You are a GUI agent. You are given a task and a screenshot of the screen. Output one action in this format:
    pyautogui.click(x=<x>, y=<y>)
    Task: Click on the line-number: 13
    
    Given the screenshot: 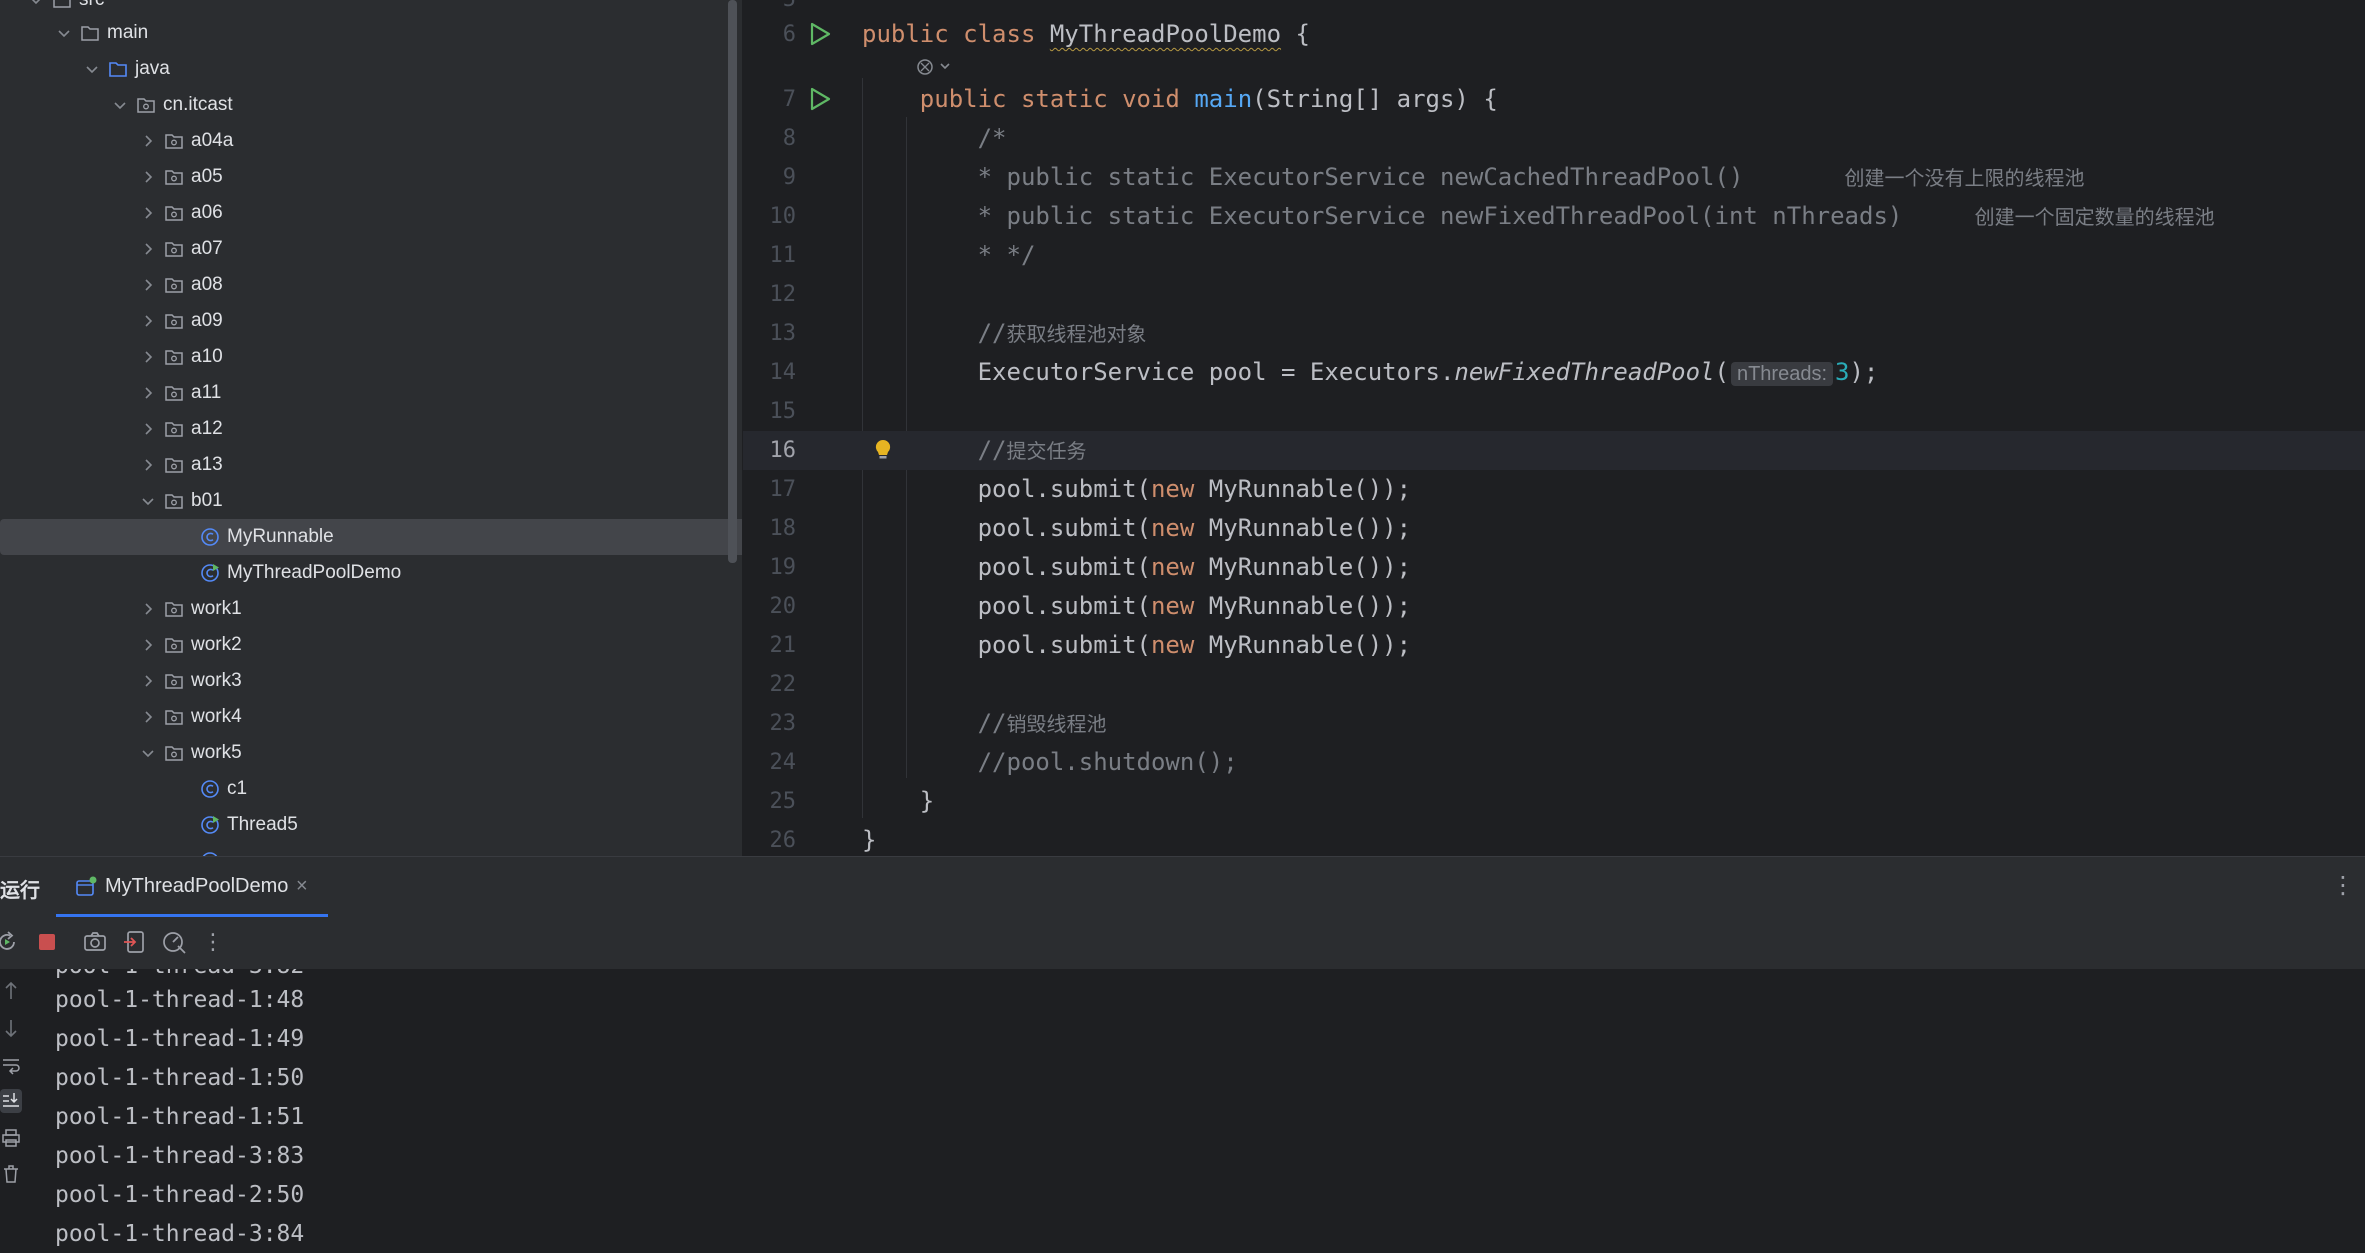 What is the action you would take?
    pyautogui.click(x=783, y=333)
    